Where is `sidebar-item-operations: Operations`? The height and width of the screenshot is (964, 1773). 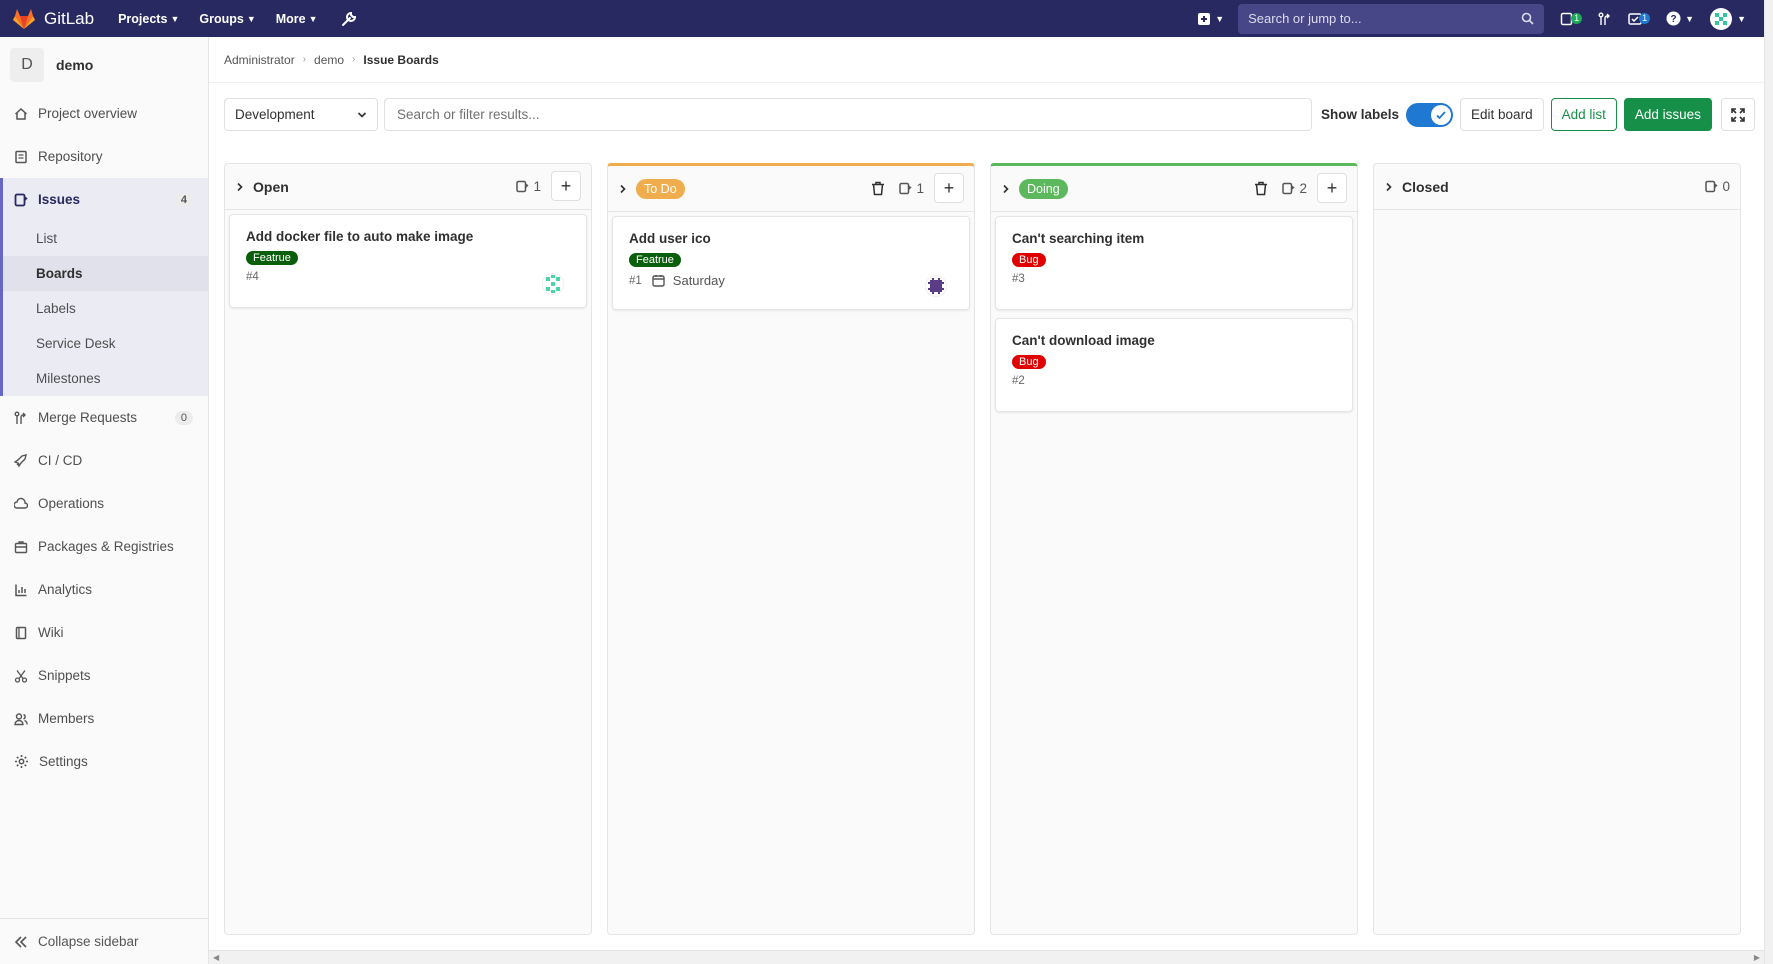 sidebar-item-operations: Operations is located at coordinates (104, 503).